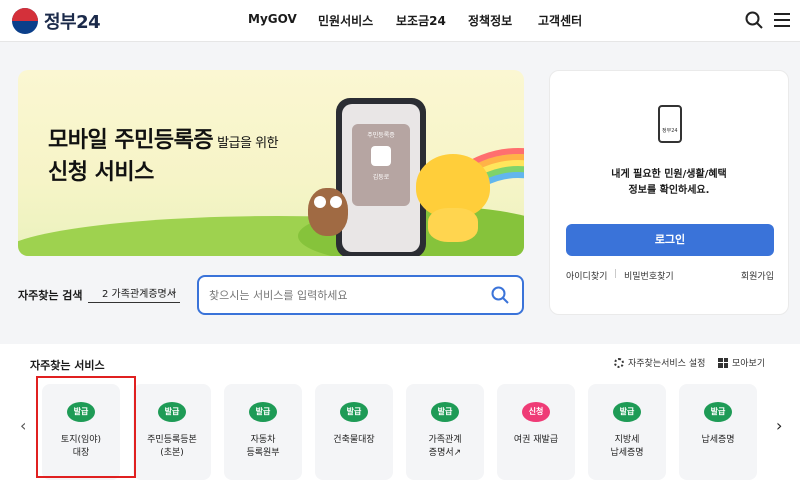 This screenshot has height=494, width=800. I want to click on banner-title: 모바일 주민등록증 발급을 위한, so click(163, 140).